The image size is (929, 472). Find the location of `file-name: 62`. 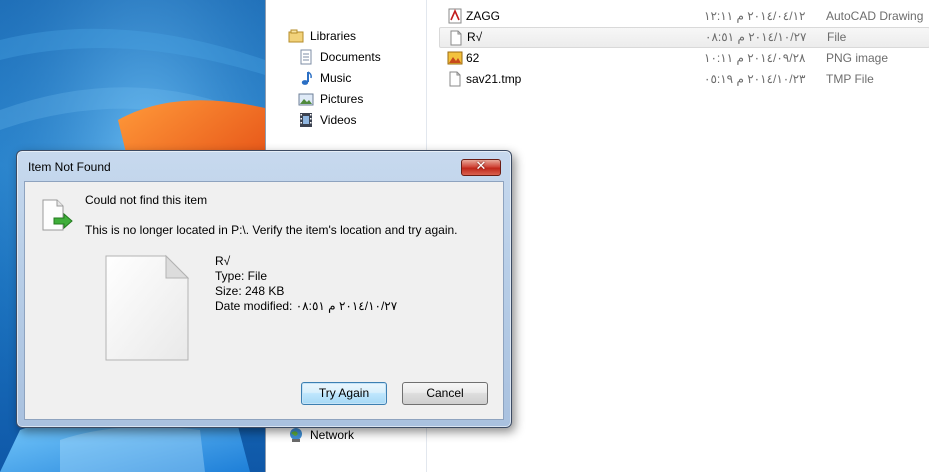

file-name: 62 is located at coordinates (473, 58).